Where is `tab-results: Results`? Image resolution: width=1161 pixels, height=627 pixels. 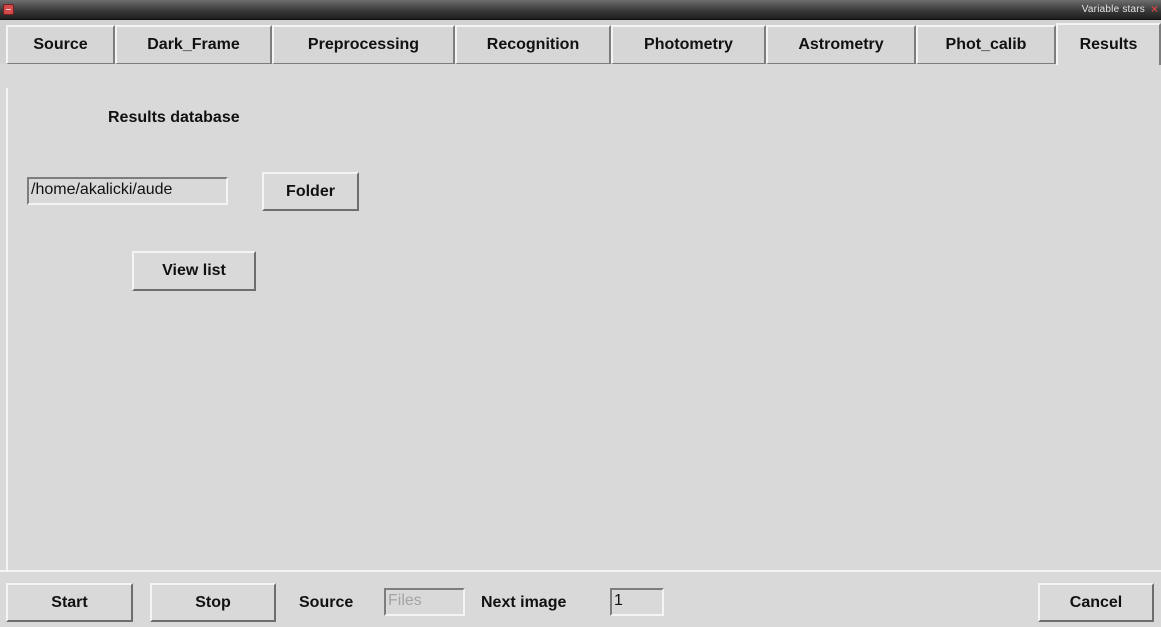
tab-results: Results is located at coordinates (1108, 44).